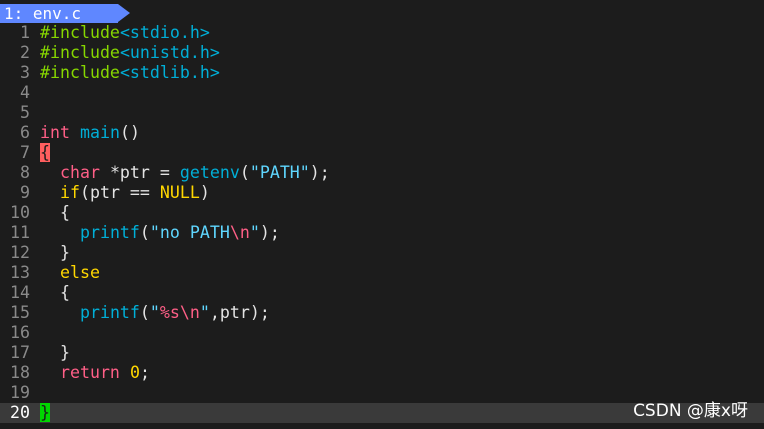 The height and width of the screenshot is (429, 764). I want to click on line-number: 1, so click(25, 32).